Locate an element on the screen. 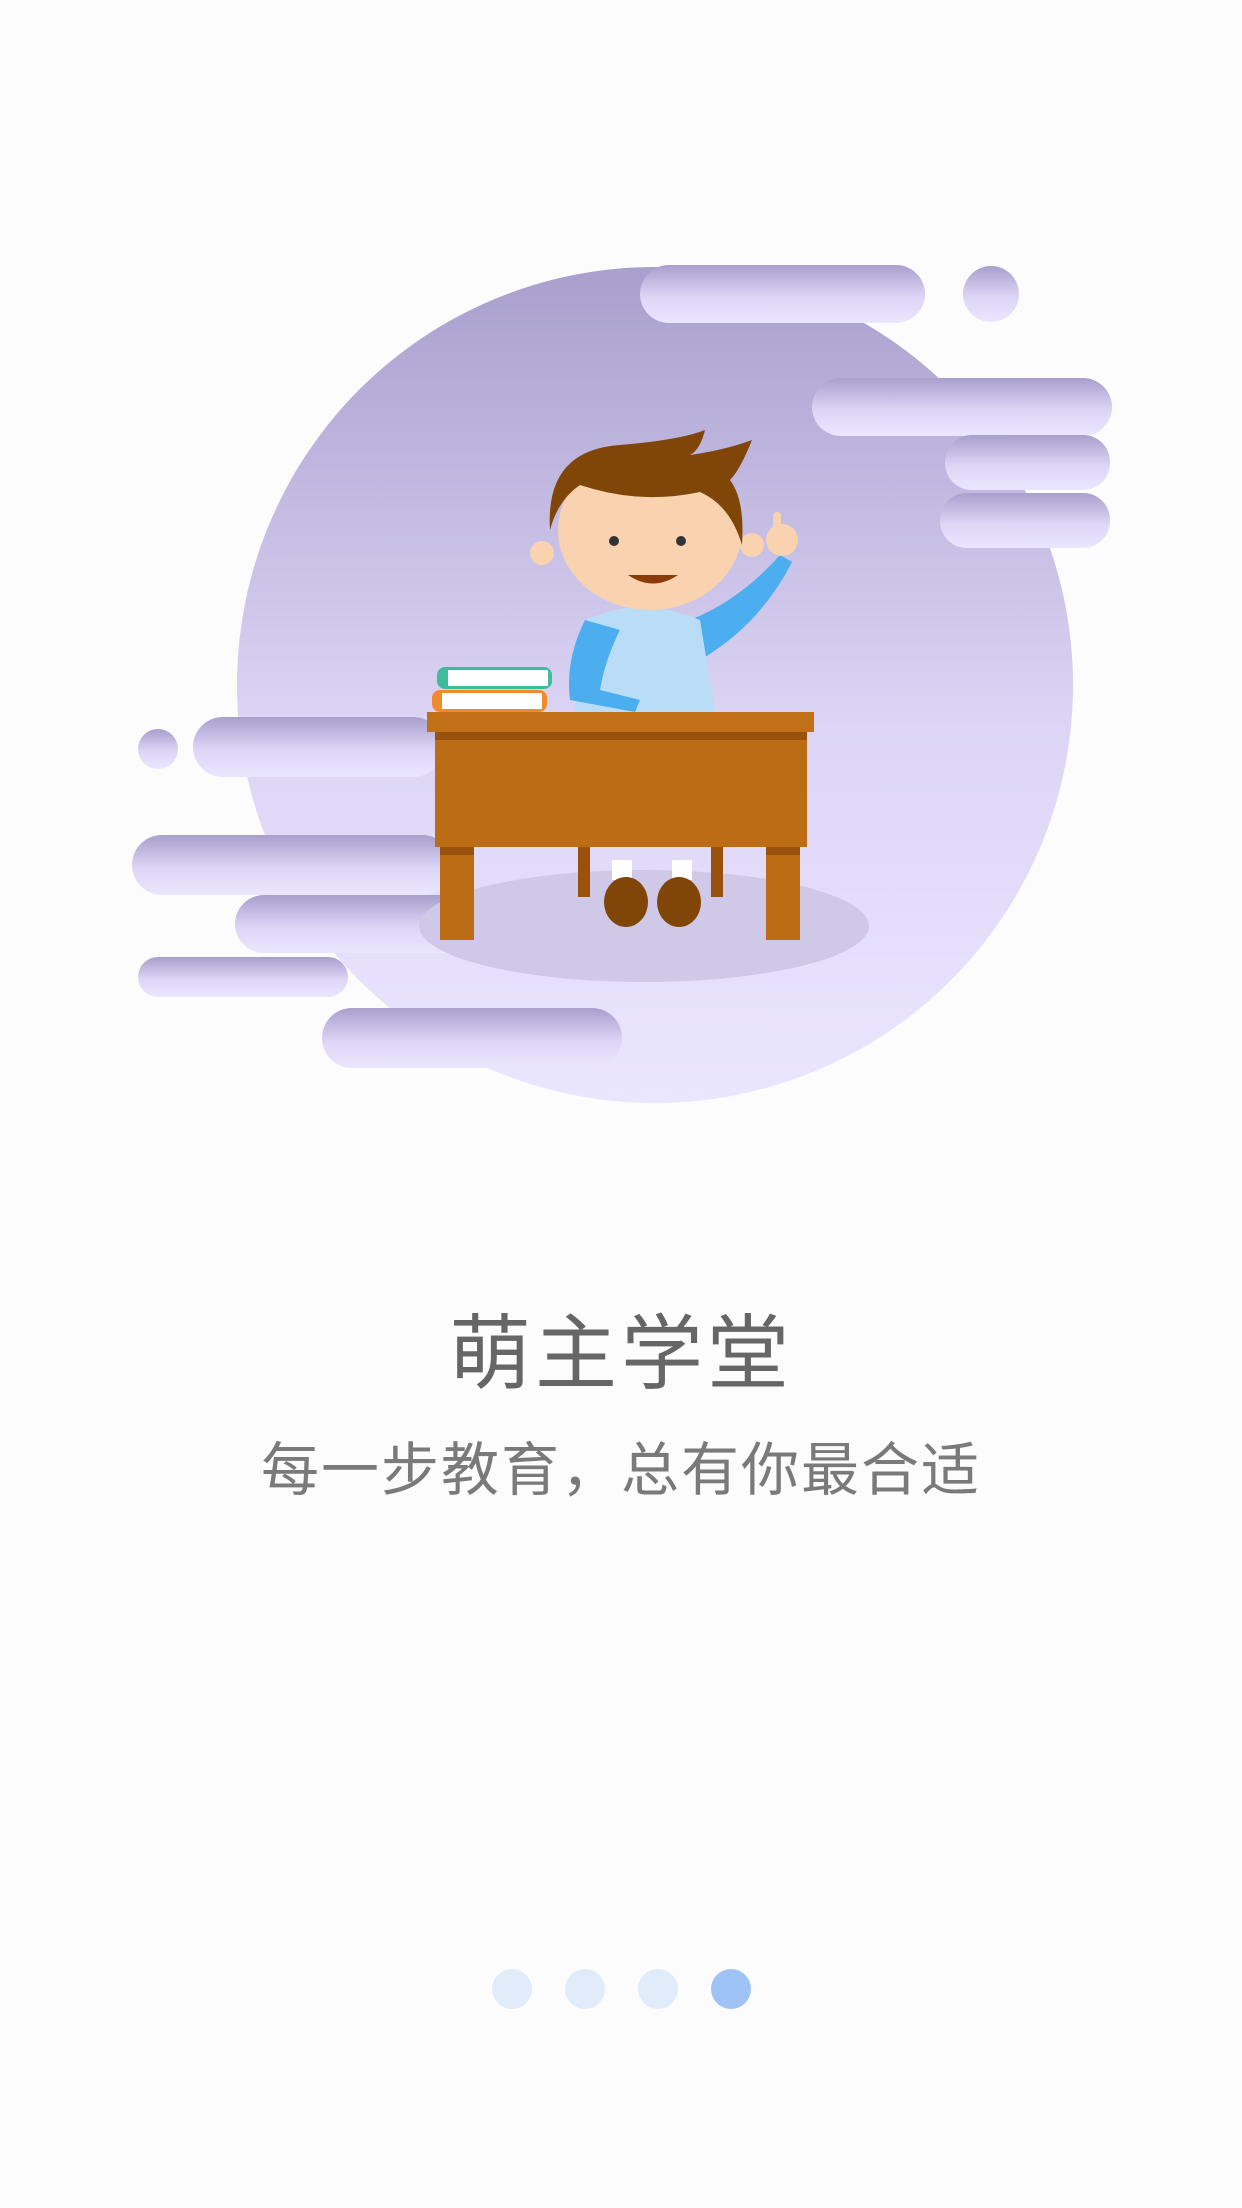  page-dot-4-active is located at coordinates (730, 1989).